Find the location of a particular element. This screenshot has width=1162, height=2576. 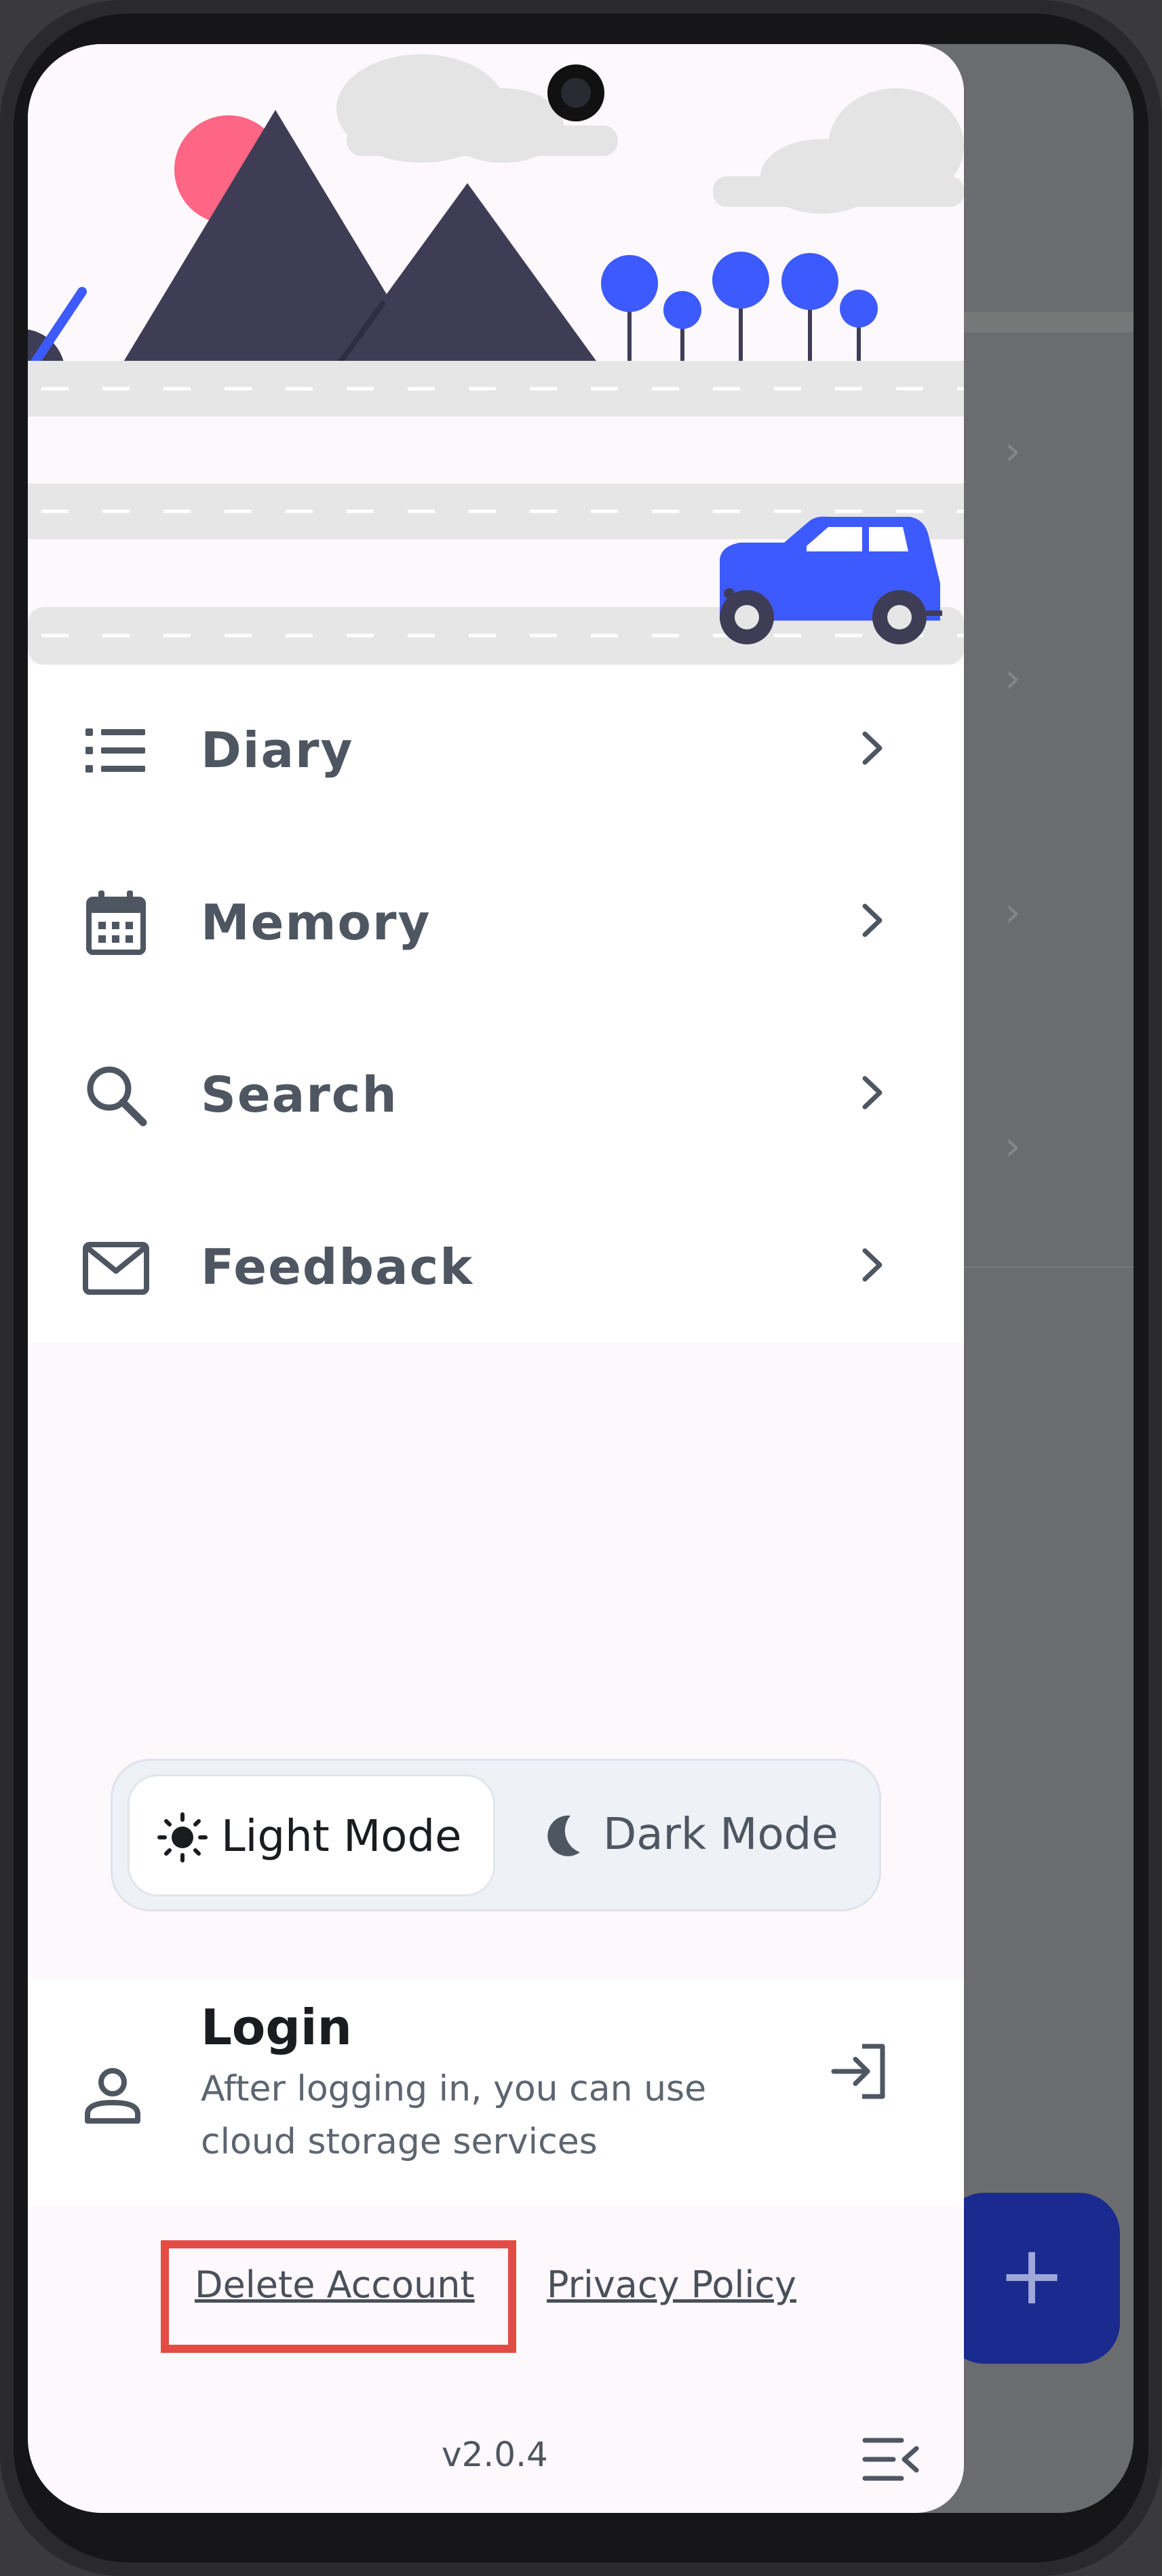

privacy-policy-link: Privacy Policy is located at coordinates (671, 2284).